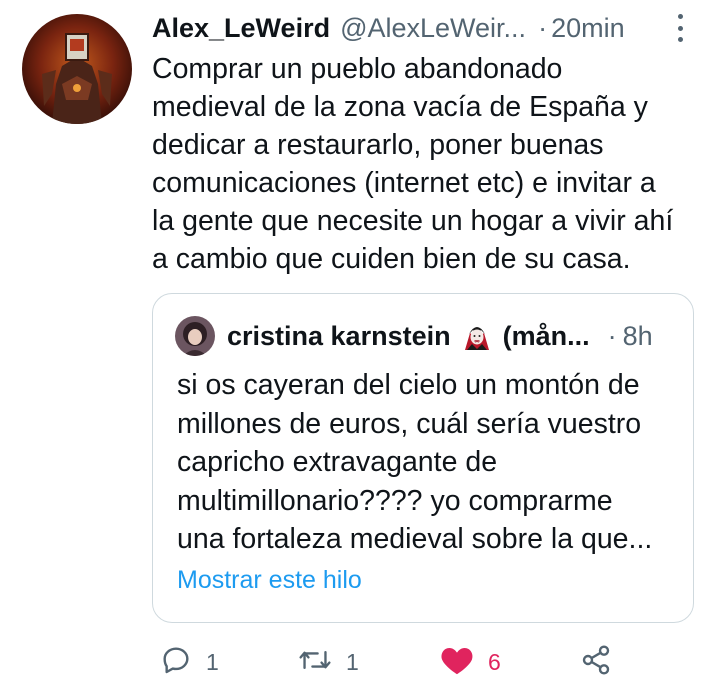 This screenshot has width=720, height=692. I want to click on share-icon, so click(596, 662).